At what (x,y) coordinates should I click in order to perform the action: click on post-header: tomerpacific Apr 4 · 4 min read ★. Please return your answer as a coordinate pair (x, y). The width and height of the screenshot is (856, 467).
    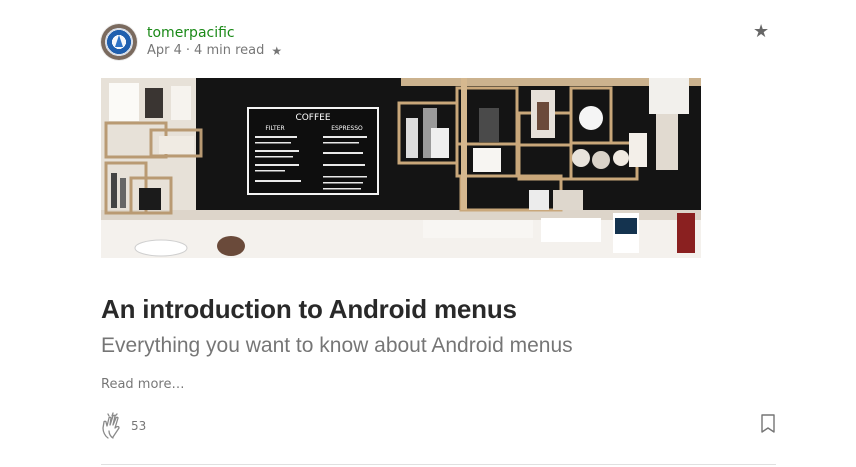
    Looking at the image, I should click on (191, 42).